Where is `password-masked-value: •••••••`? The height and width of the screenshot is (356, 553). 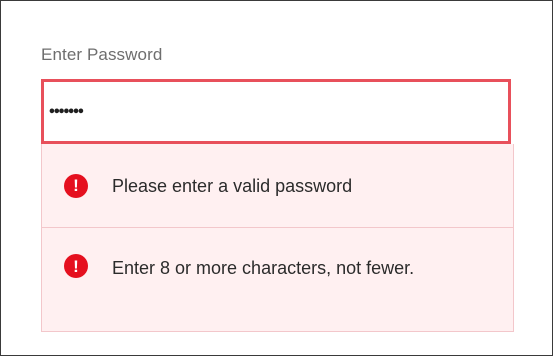 password-masked-value: ••••••• is located at coordinates (66, 112).